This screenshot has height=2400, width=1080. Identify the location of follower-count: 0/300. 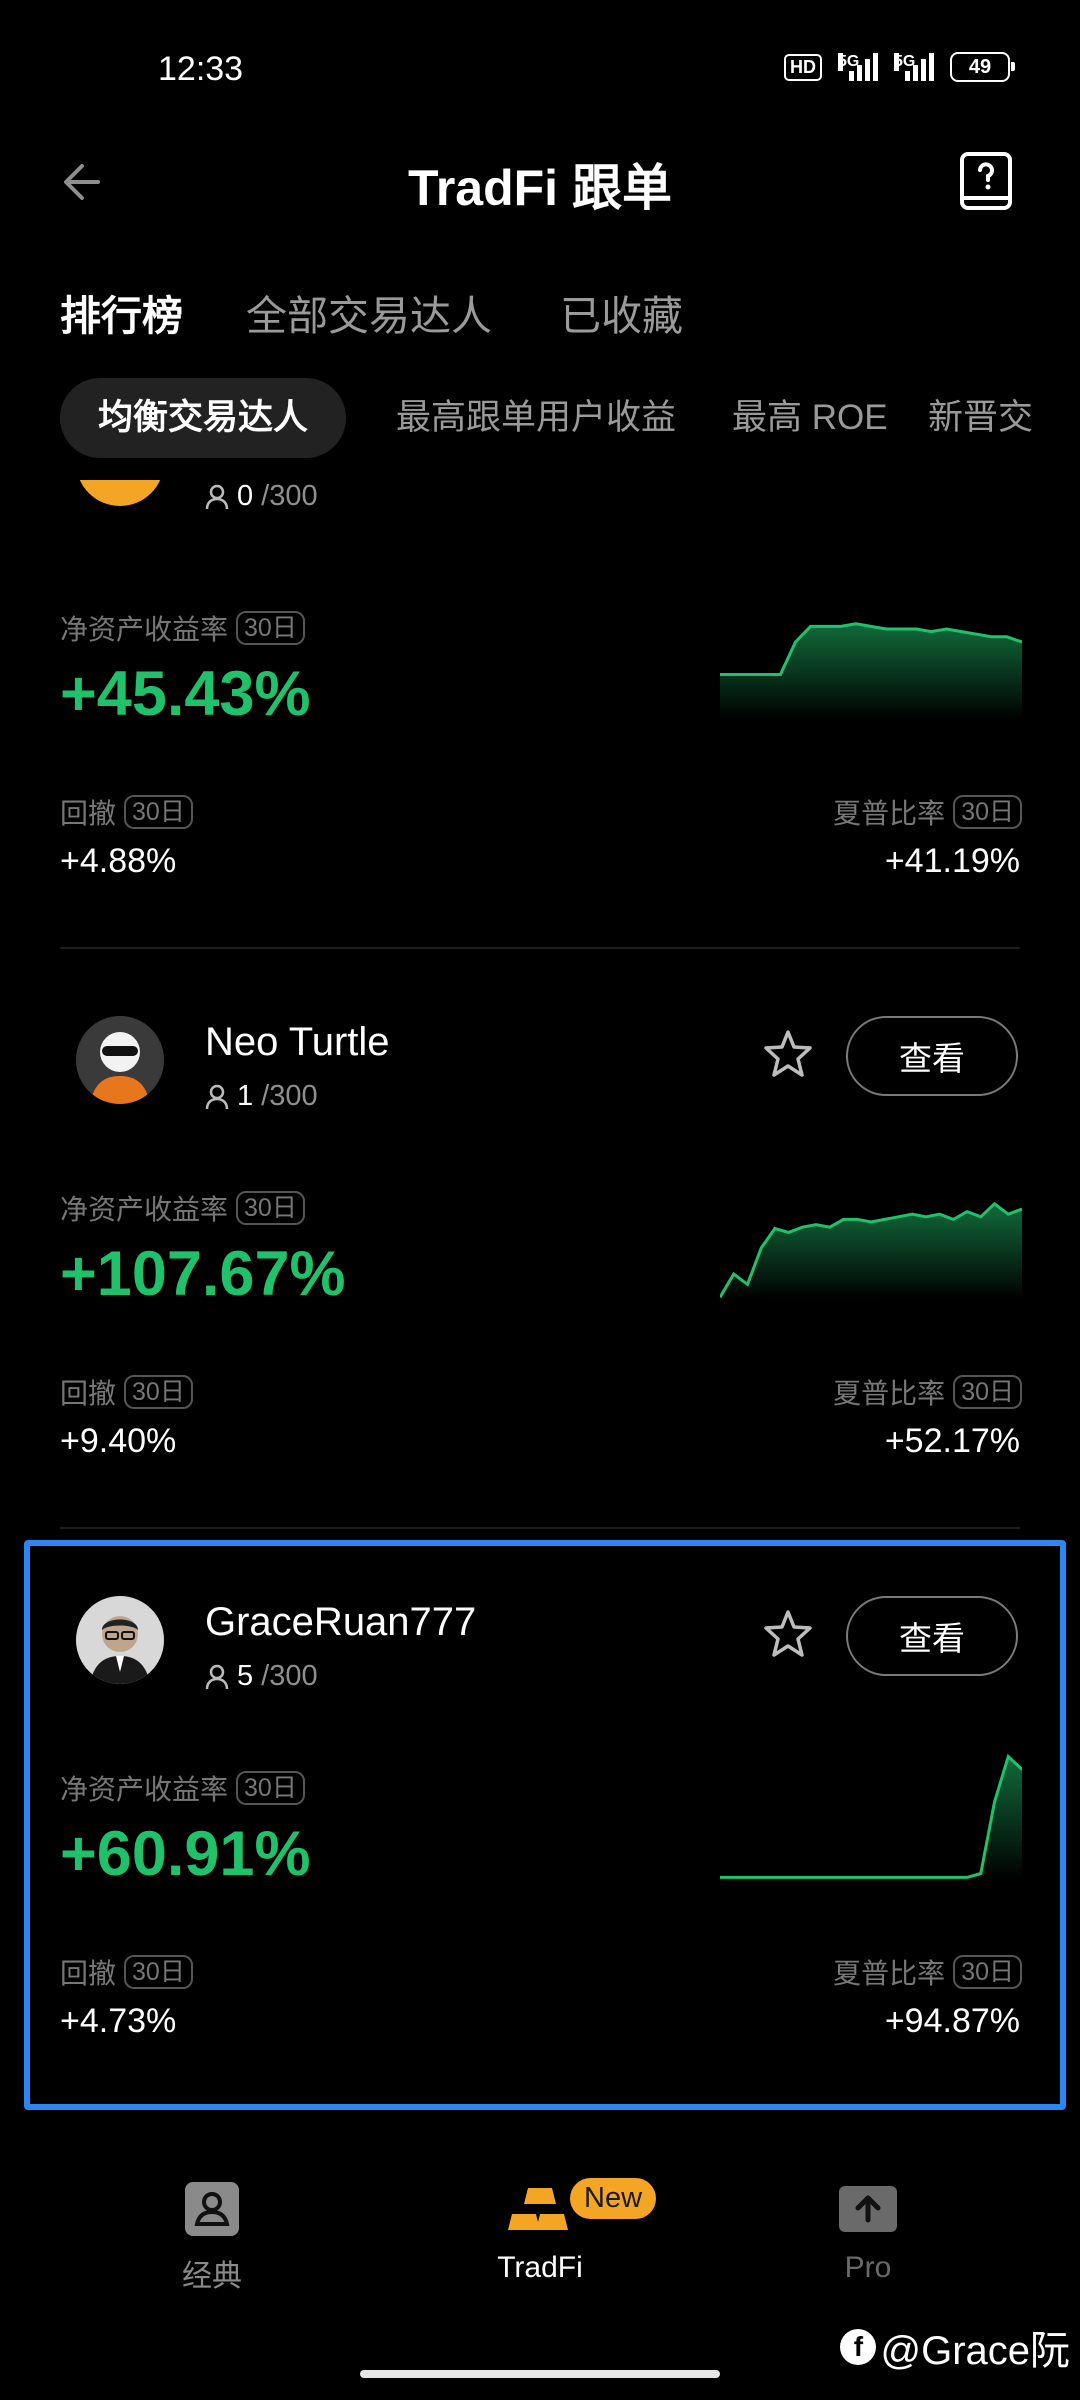
(261, 496).